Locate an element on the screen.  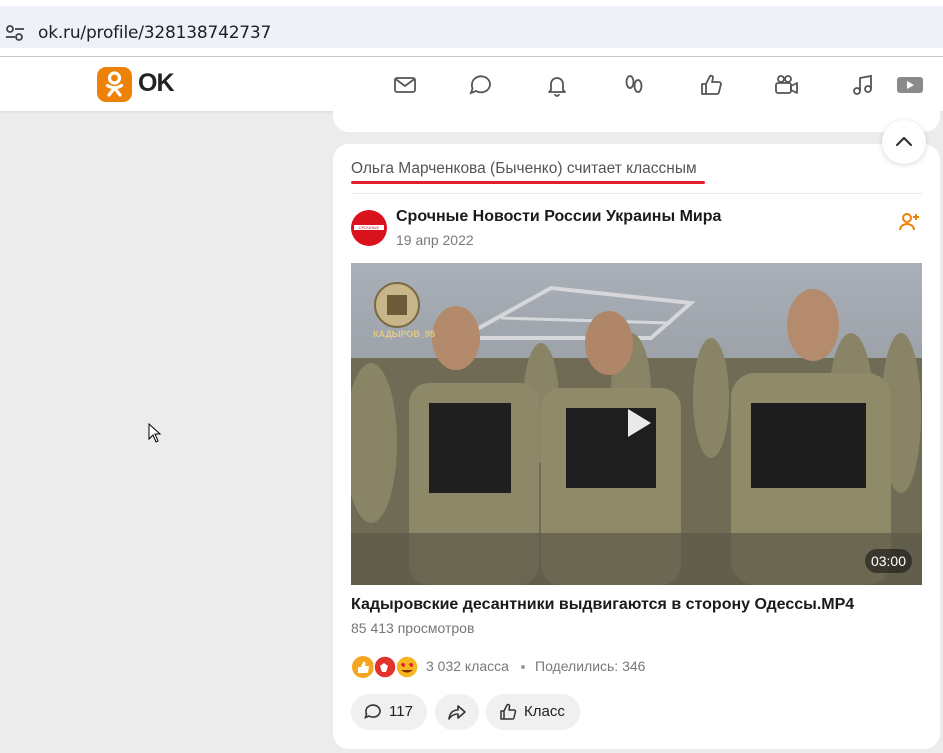
thumbs-up-icon is located at coordinates (508, 711).